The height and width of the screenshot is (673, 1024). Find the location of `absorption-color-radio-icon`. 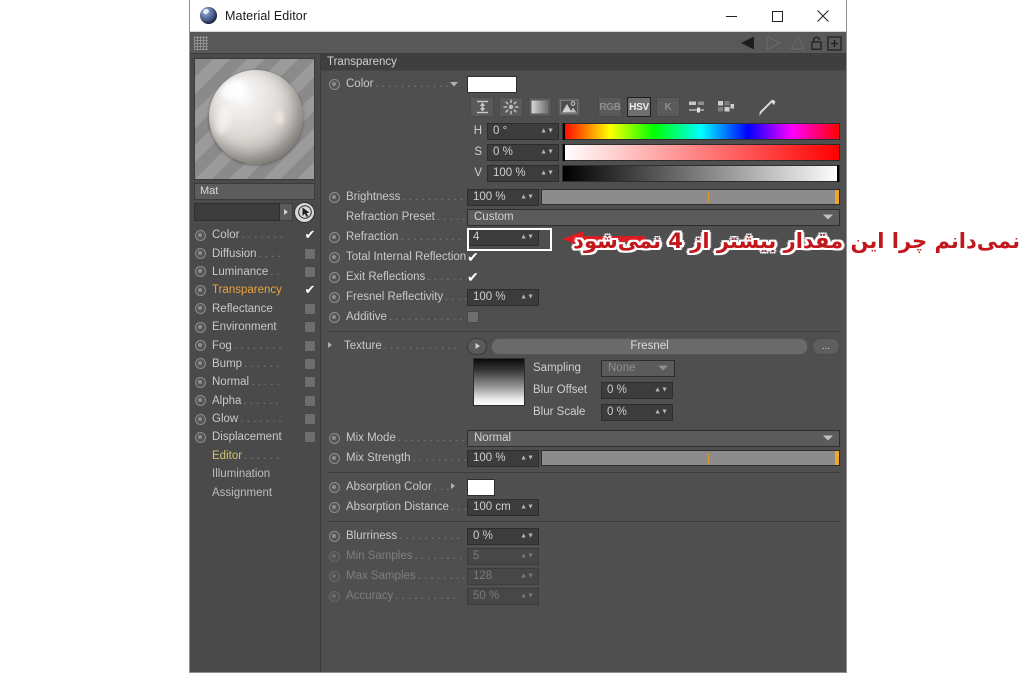

absorption-color-radio-icon is located at coordinates (334, 487).